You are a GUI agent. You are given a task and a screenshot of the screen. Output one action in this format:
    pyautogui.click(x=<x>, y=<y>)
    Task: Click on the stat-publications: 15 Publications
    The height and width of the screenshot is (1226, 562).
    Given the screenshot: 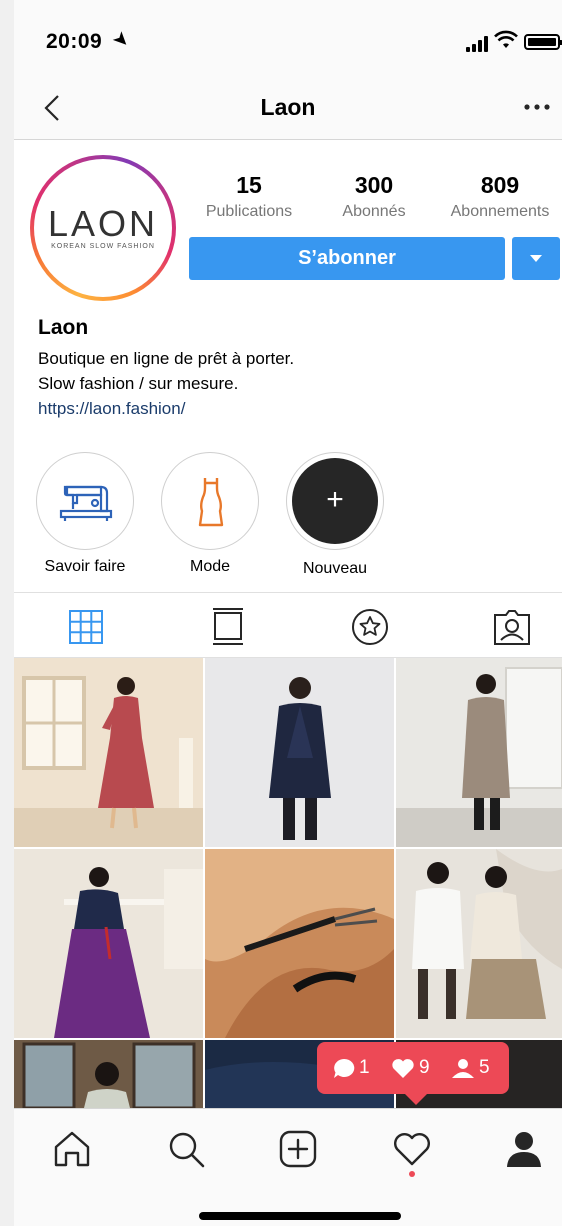 What is the action you would take?
    pyautogui.click(x=249, y=196)
    